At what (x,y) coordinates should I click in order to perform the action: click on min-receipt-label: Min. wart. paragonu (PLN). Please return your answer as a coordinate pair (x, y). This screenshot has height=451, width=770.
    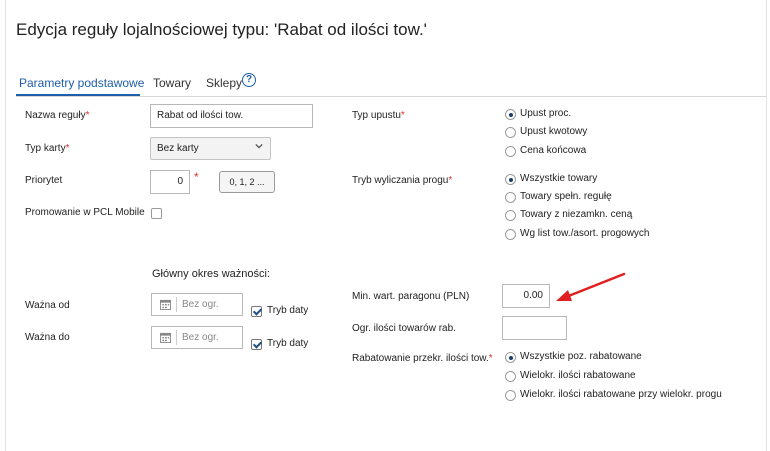
    Looking at the image, I should click on (411, 296).